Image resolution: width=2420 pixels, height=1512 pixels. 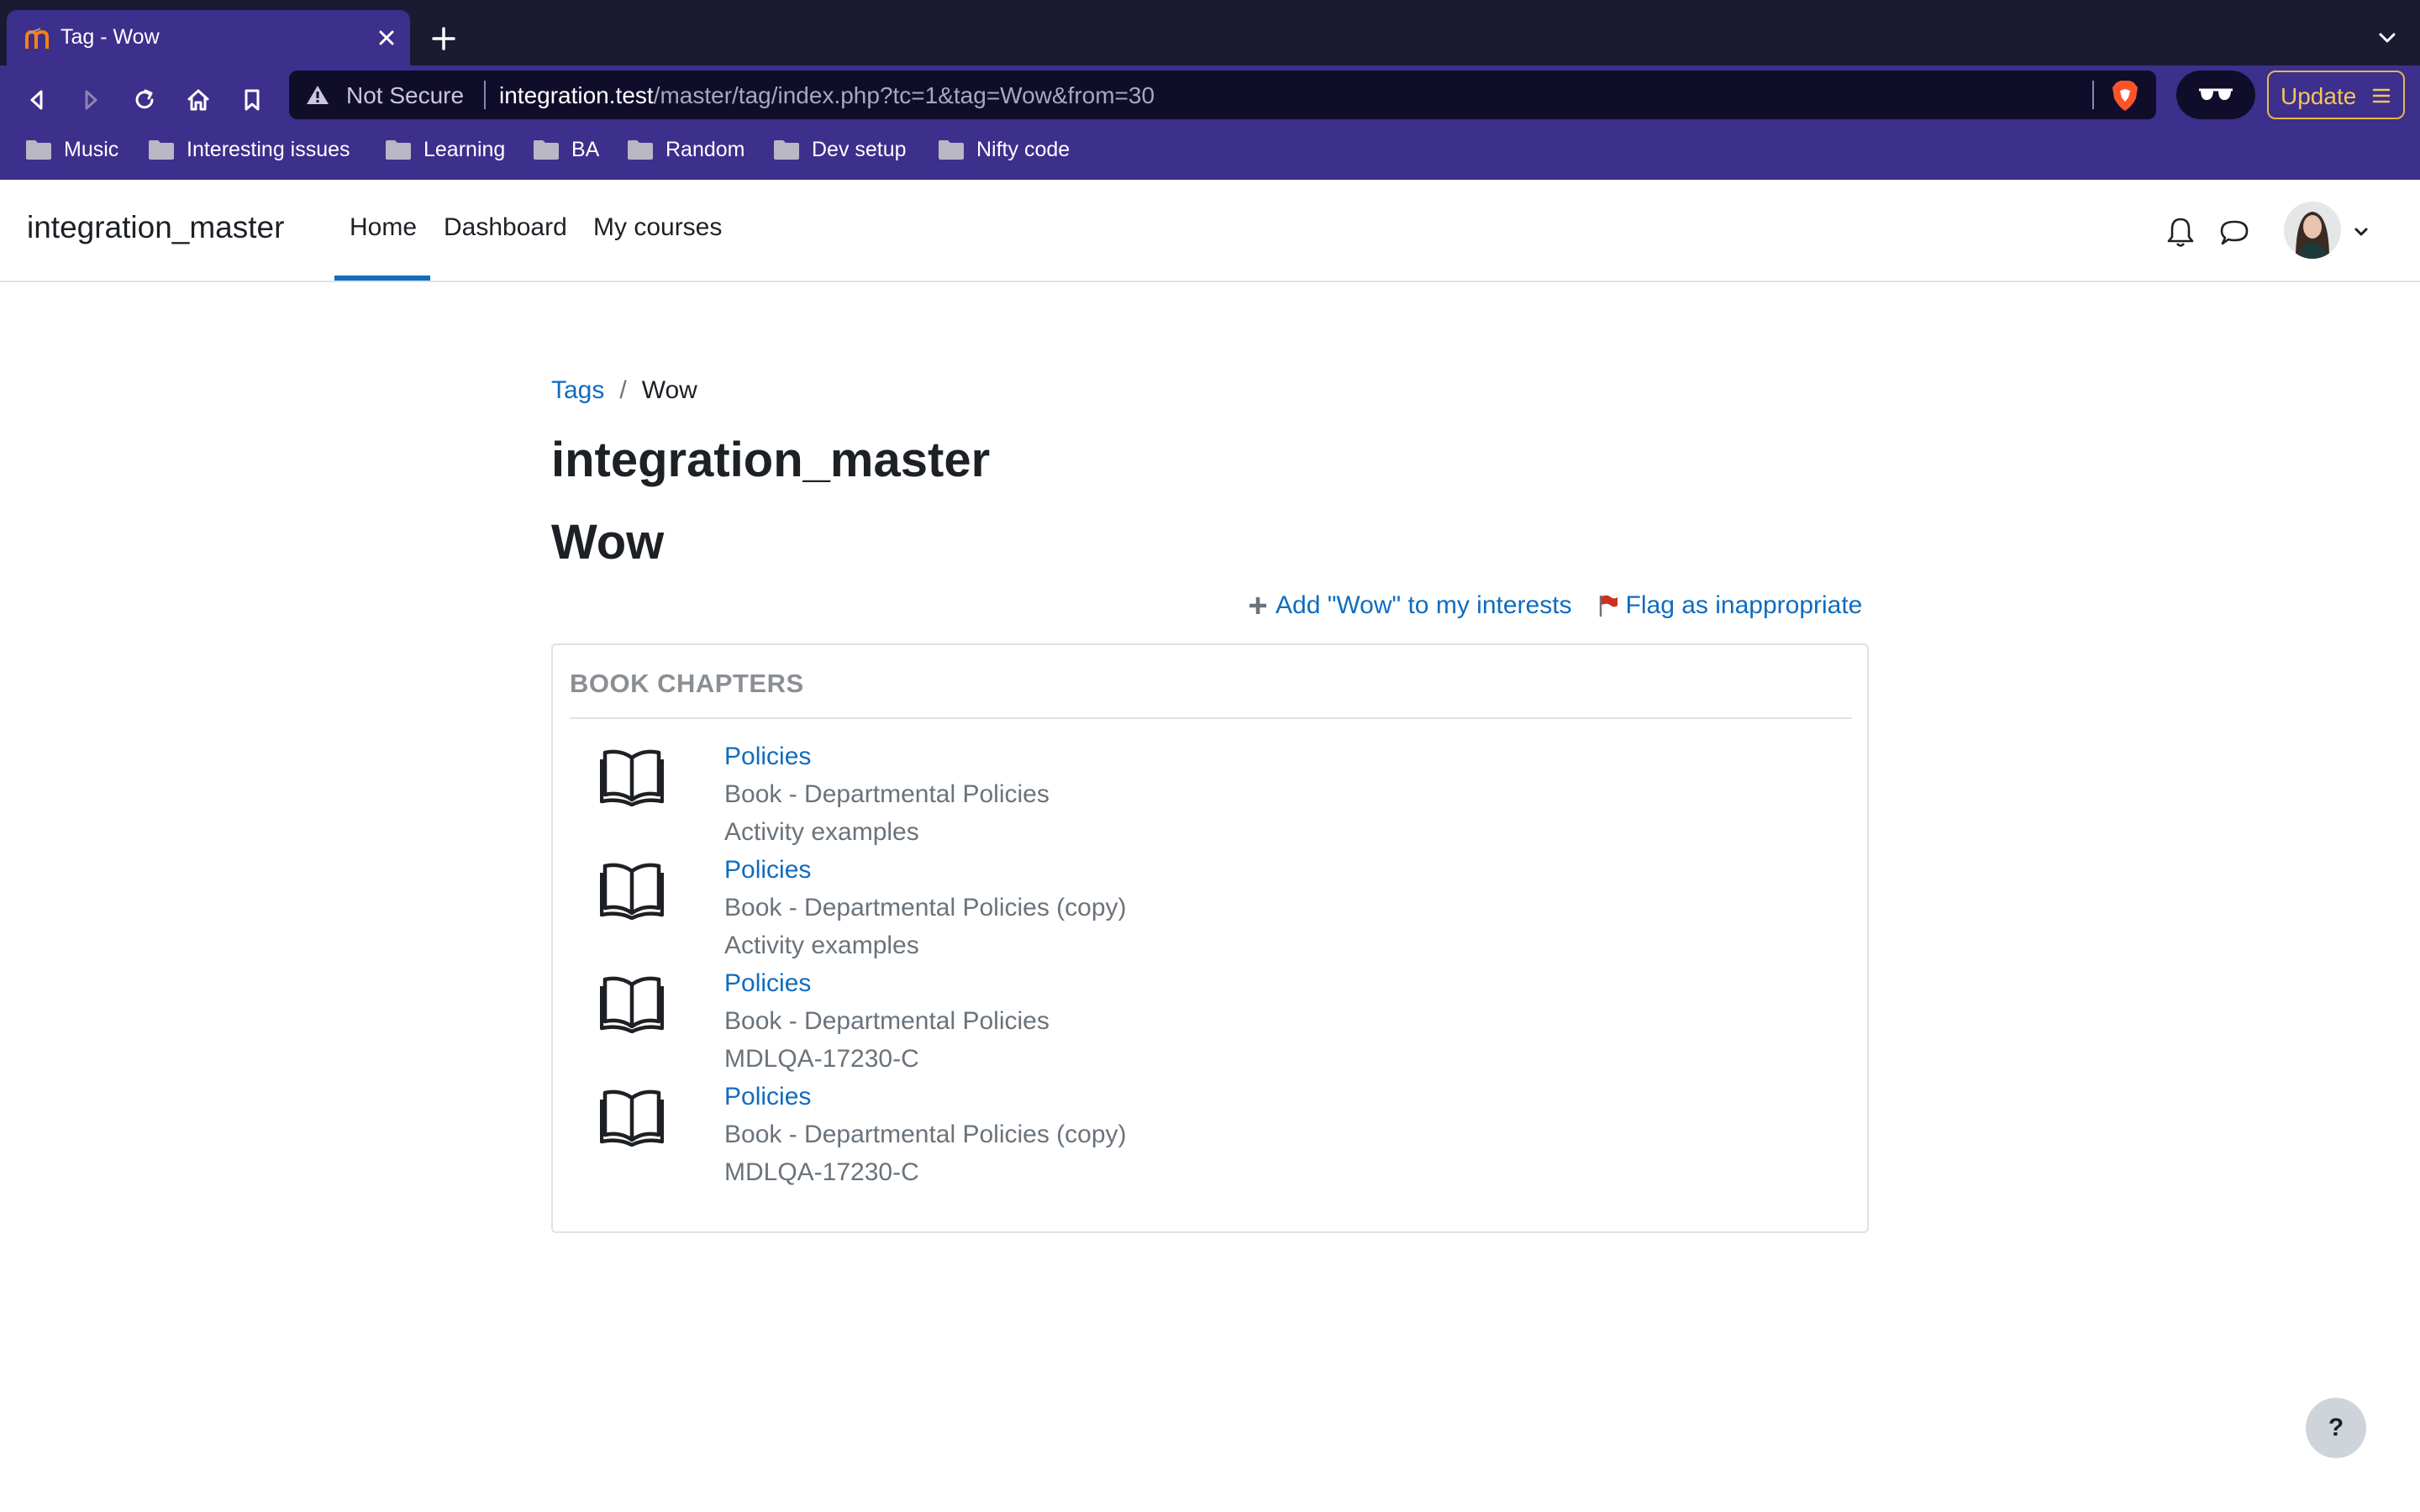 What do you see at coordinates (2234, 233) in the screenshot?
I see `chat-icon` at bounding box center [2234, 233].